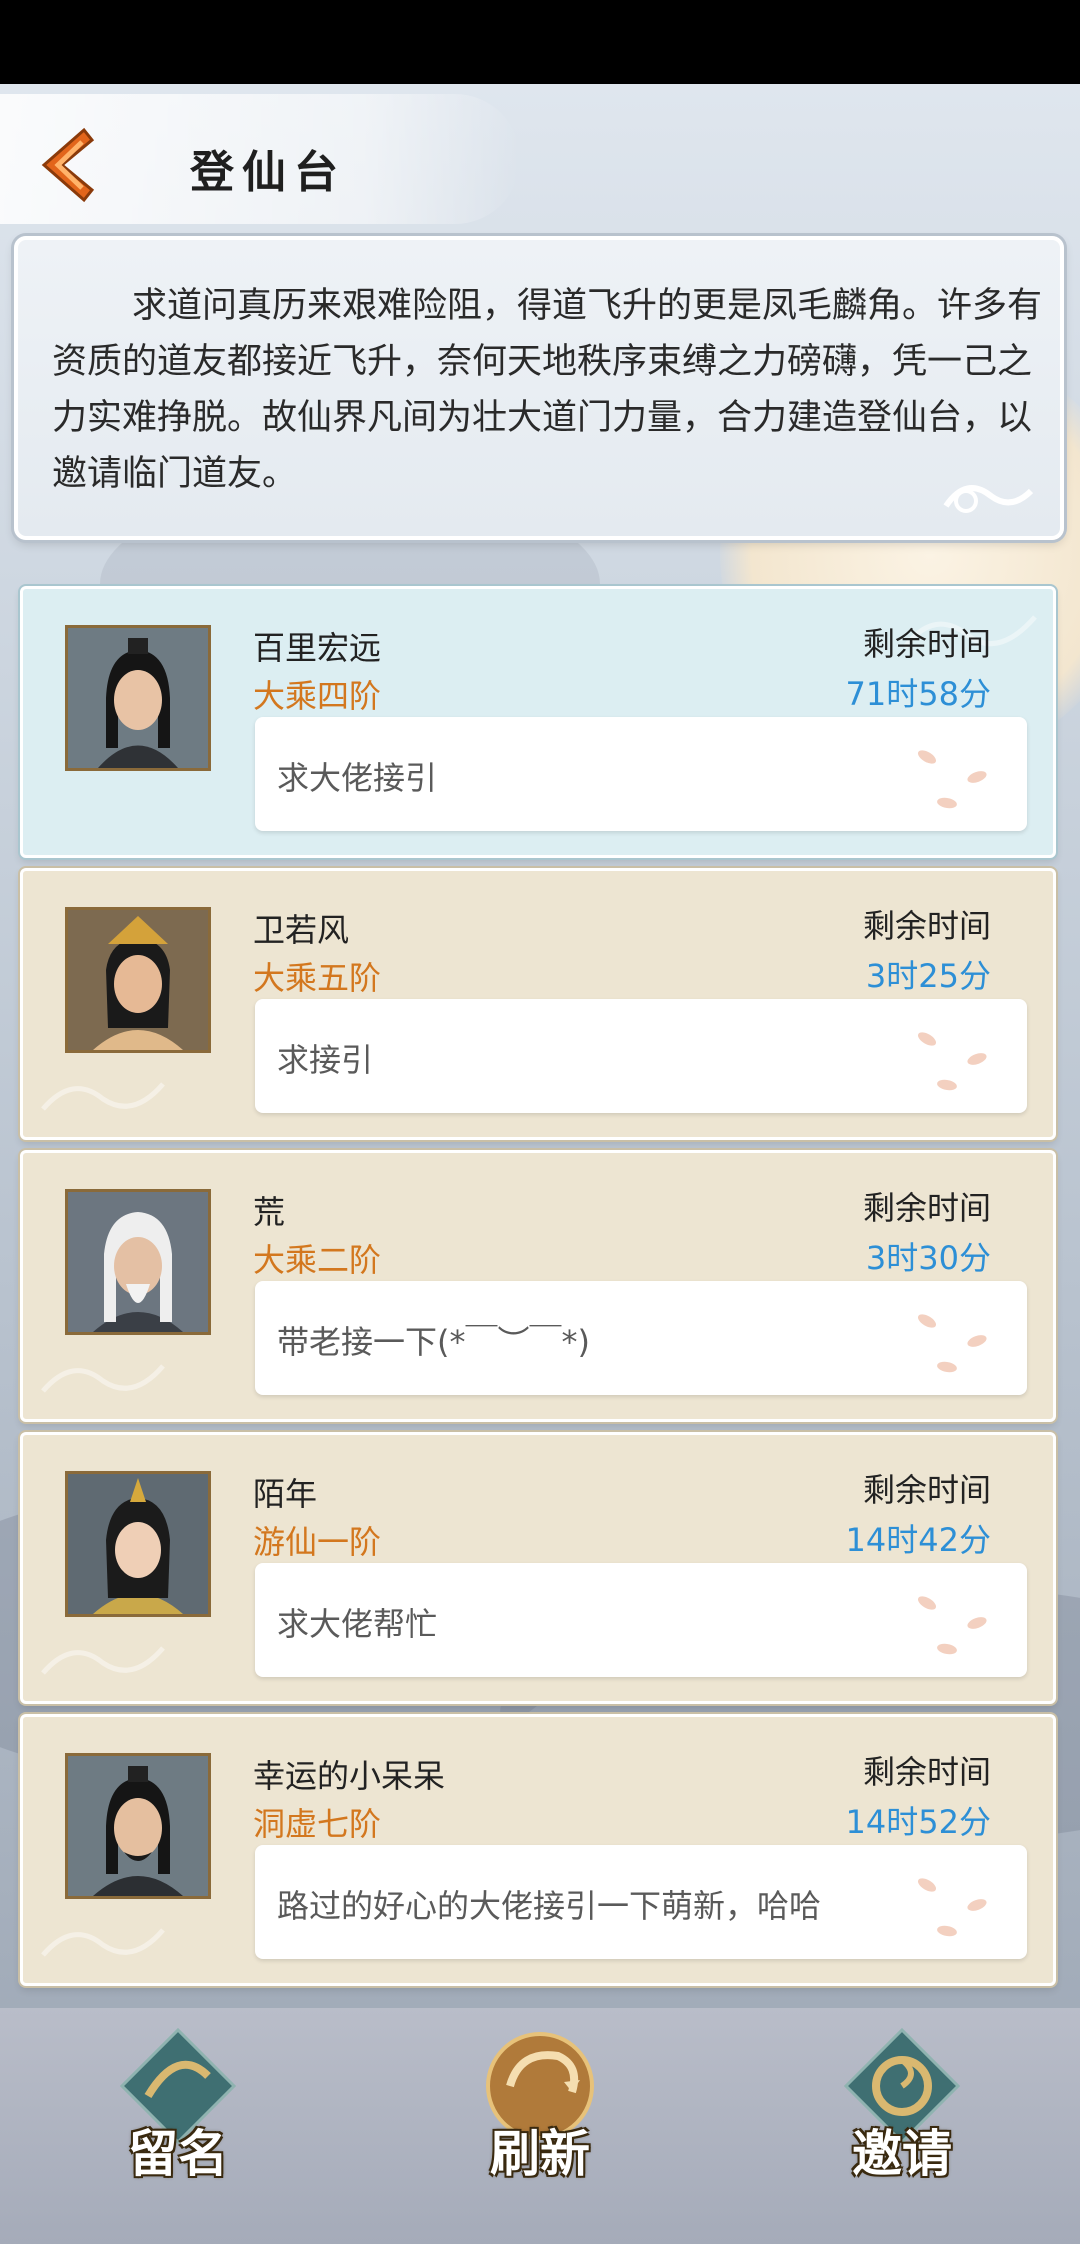  What do you see at coordinates (285, 1494) in the screenshot?
I see `player-name: 陌年` at bounding box center [285, 1494].